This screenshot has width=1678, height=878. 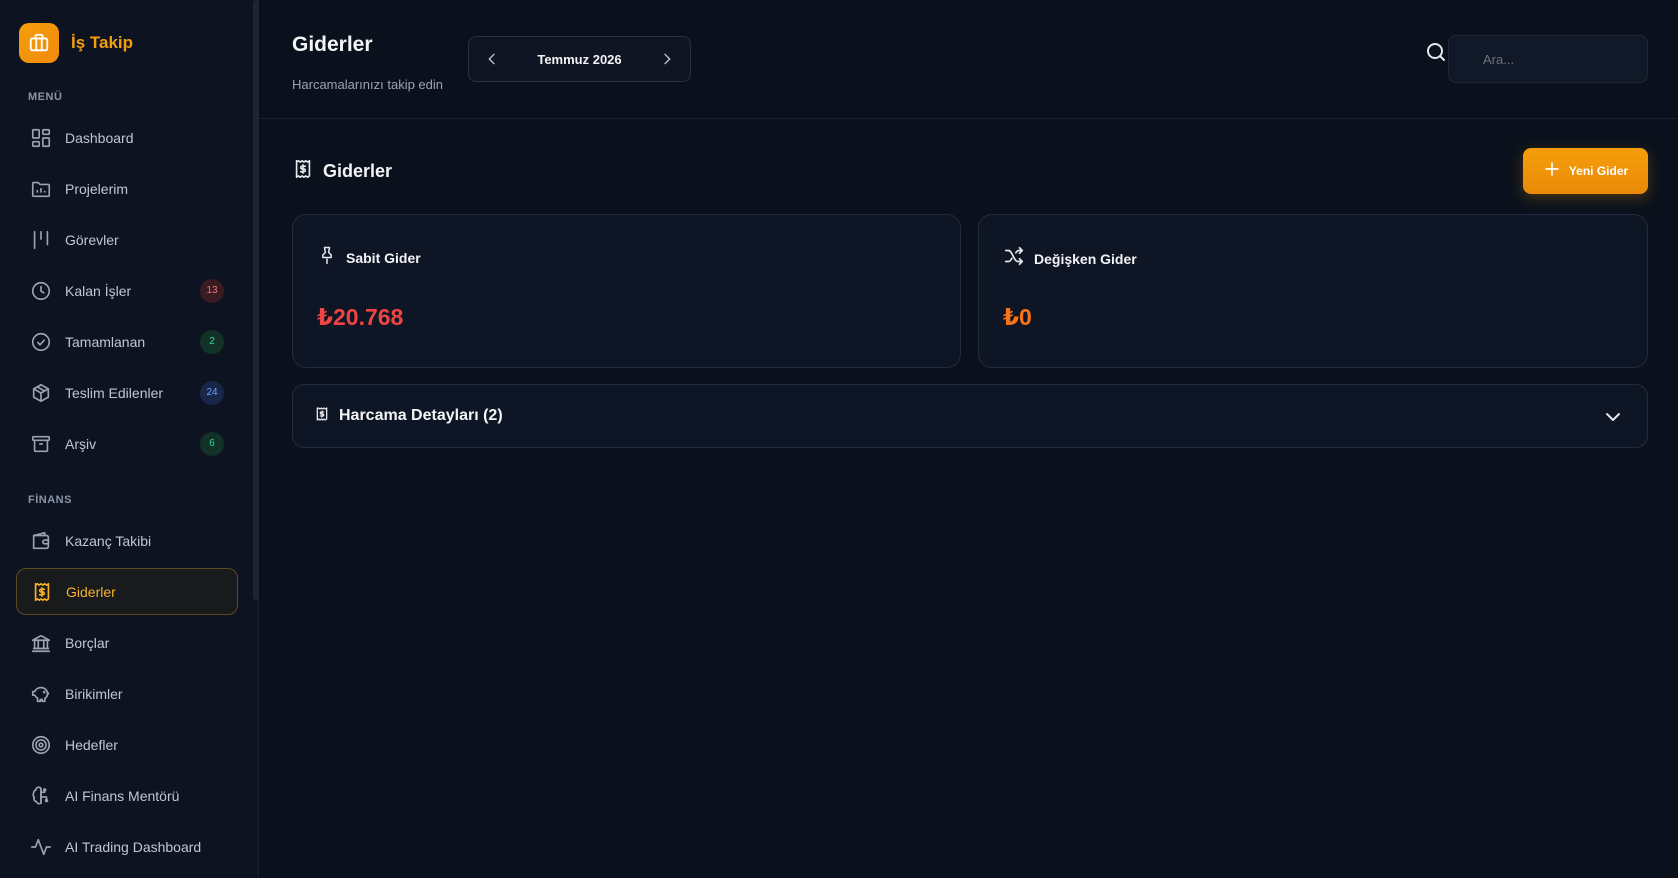 I want to click on sidebar-item-label: Arşiv, so click(x=81, y=443).